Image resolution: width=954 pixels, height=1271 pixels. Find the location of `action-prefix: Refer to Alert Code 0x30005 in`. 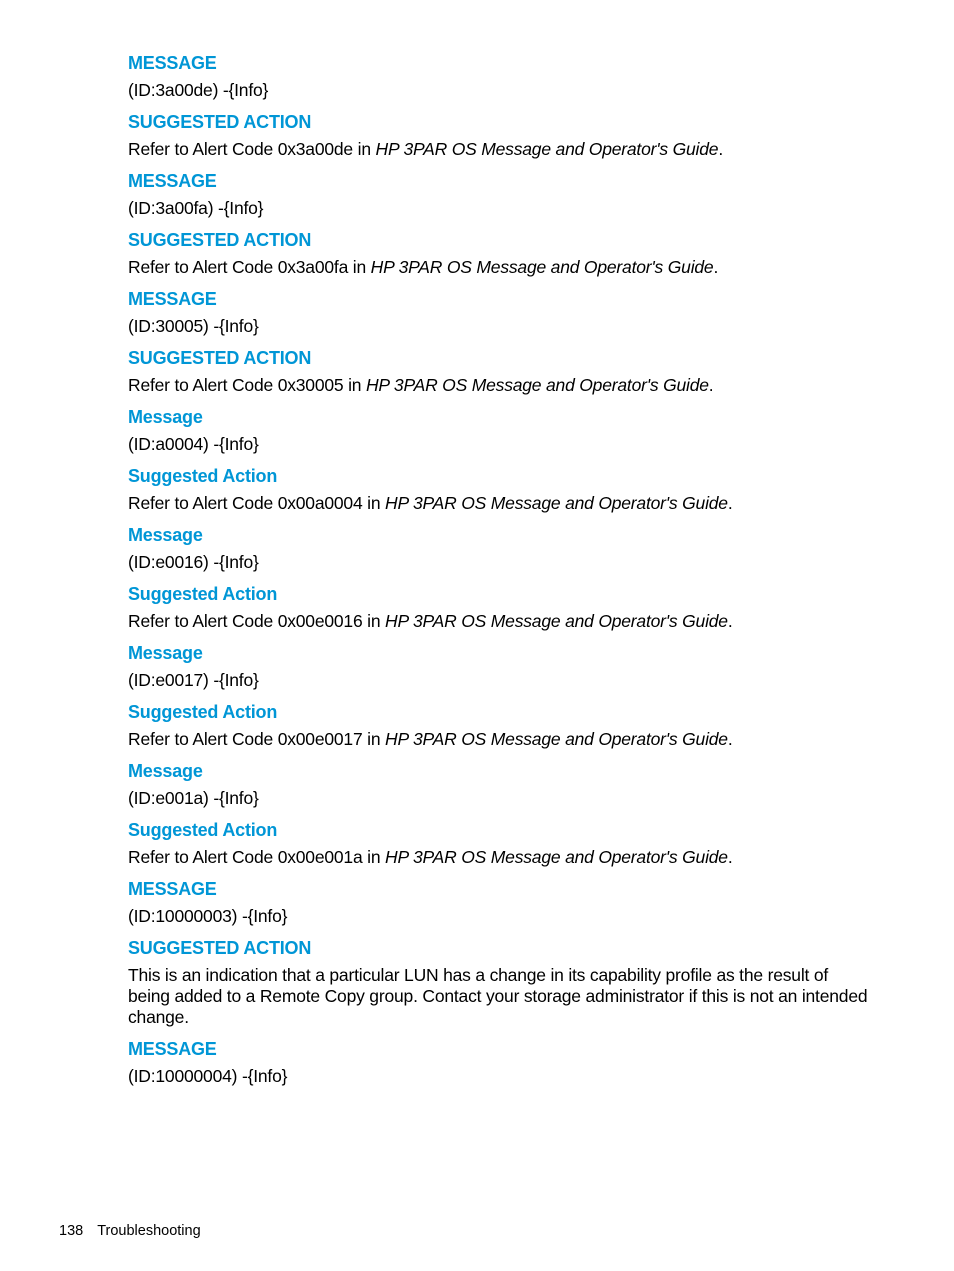

action-prefix: Refer to Alert Code 0x30005 in is located at coordinates (247, 385).